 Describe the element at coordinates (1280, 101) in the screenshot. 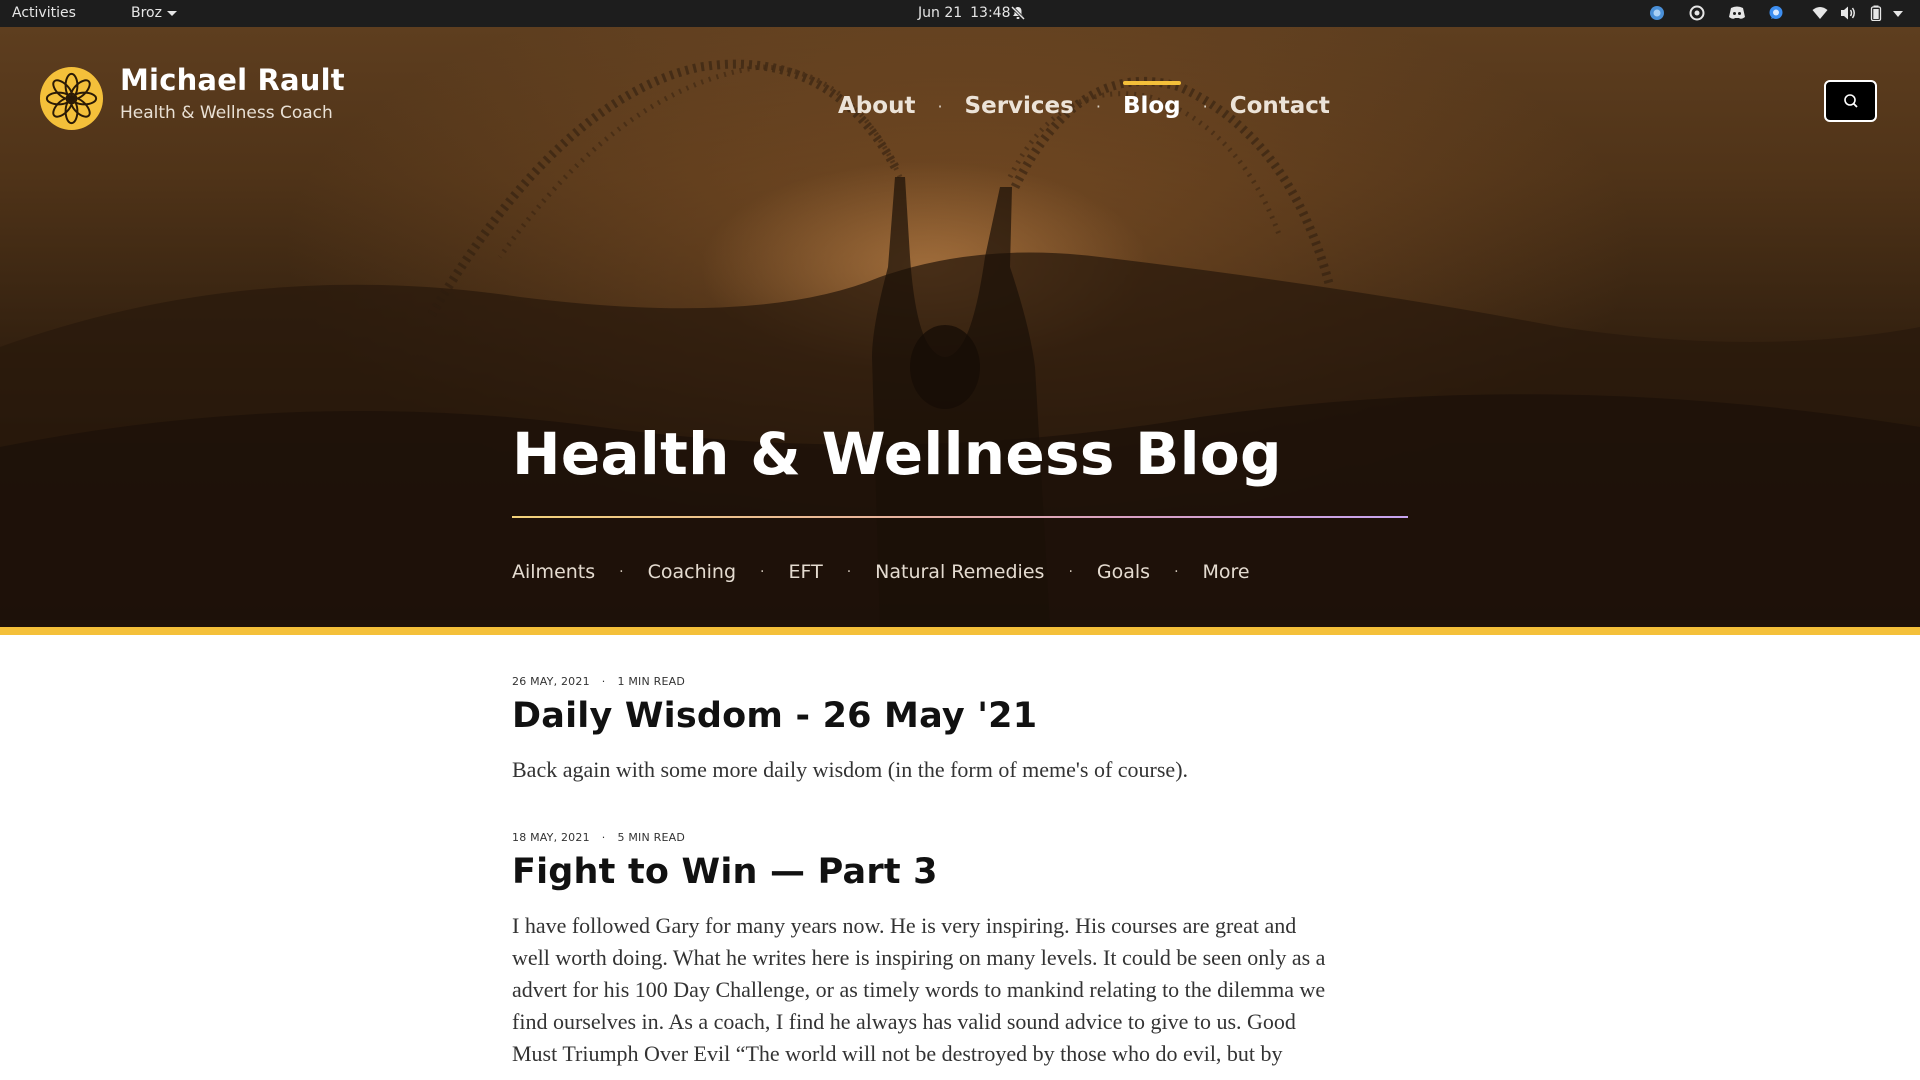

I see `nav-item-contact: Contact` at that location.